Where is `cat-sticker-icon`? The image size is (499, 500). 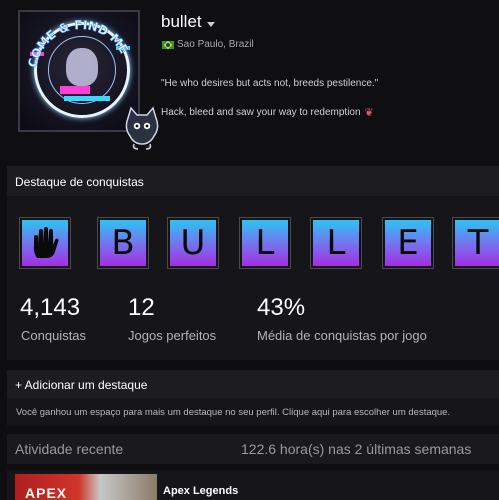 cat-sticker-icon is located at coordinates (142, 128).